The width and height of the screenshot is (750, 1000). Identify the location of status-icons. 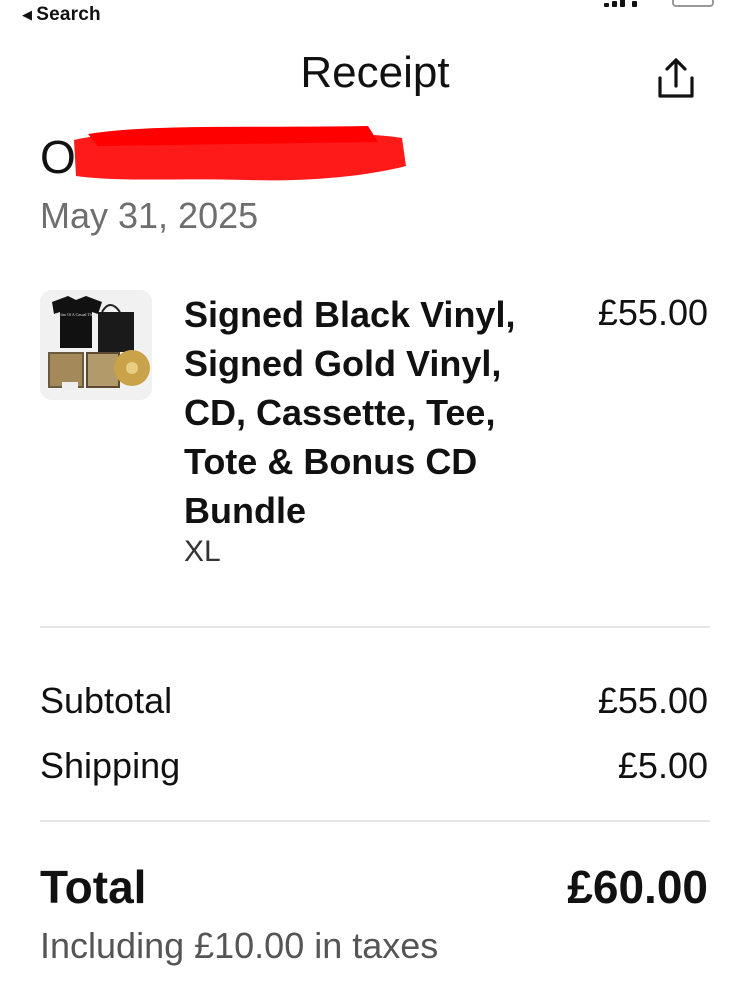
(658, 6).